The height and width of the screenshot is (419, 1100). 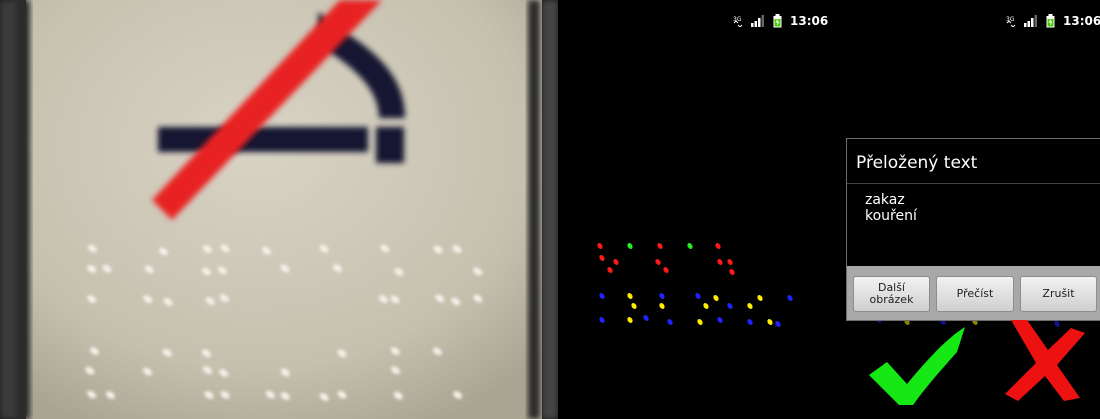 What do you see at coordinates (917, 366) in the screenshot?
I see `checkmark-icon` at bounding box center [917, 366].